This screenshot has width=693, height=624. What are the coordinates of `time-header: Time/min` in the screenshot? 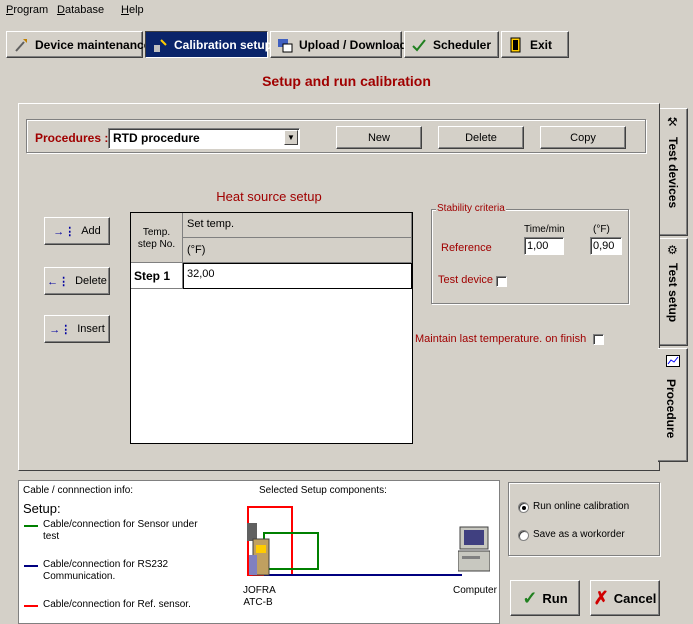 It's located at (544, 229).